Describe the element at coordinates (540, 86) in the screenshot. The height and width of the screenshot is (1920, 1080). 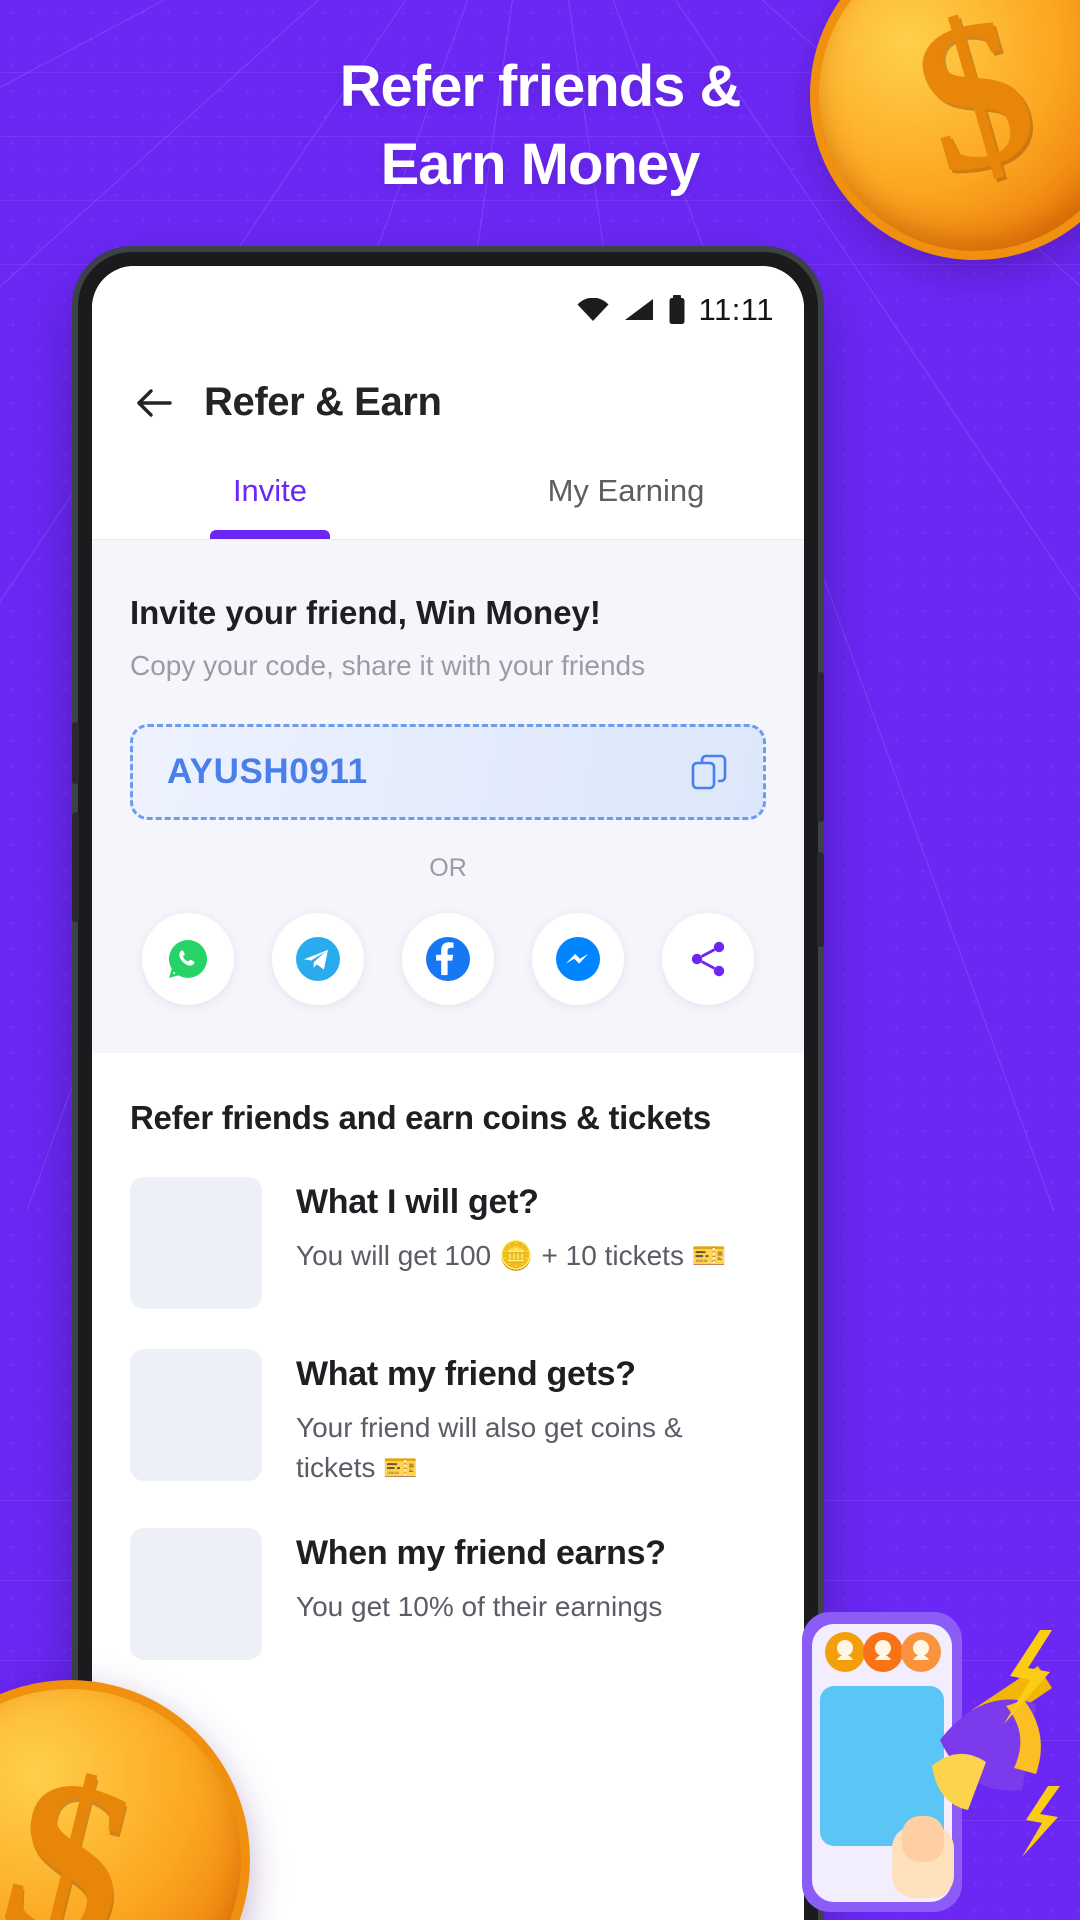
I see `headline-line-1: Refer friends &` at that location.